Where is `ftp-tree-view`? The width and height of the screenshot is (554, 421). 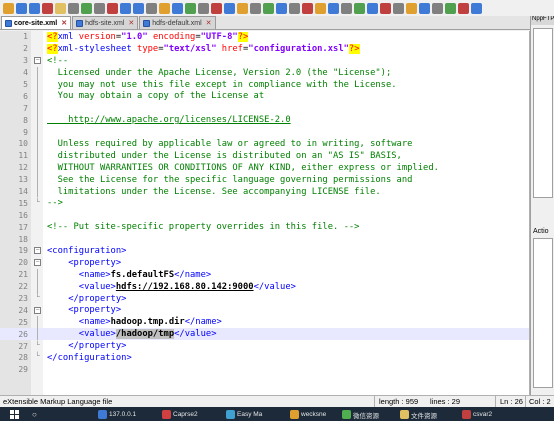
ftp-tree-view is located at coordinates (543, 113).